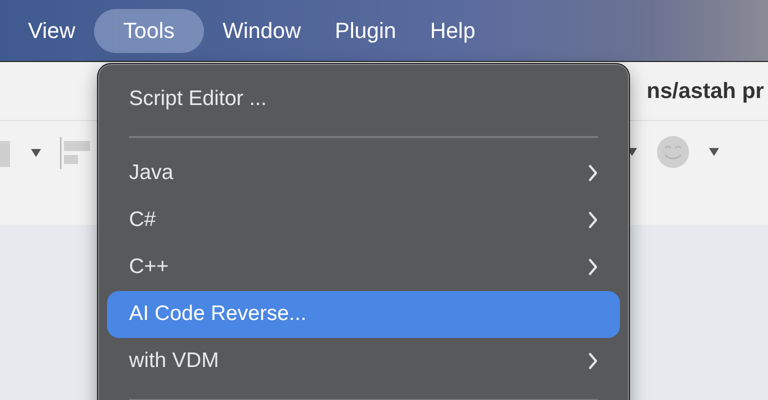 The image size is (768, 400). What do you see at coordinates (363, 361) in the screenshot?
I see `menu-item: with VDM` at bounding box center [363, 361].